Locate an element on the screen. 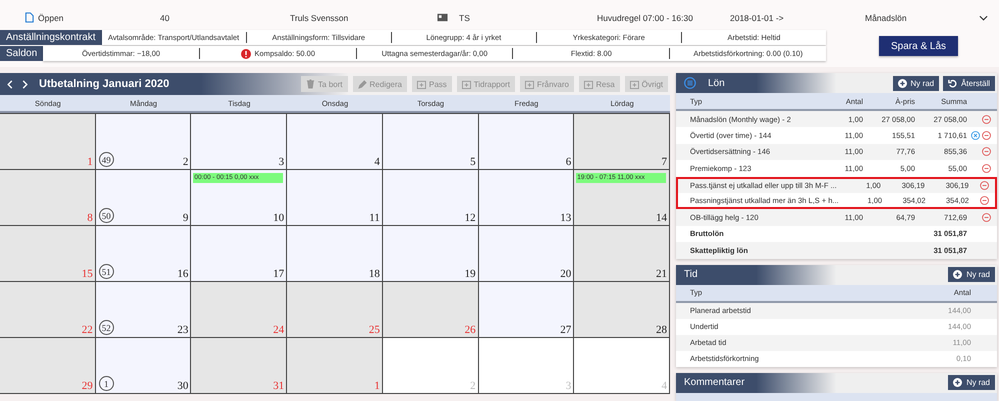 This screenshot has height=401, width=999. chevron-down-icon is located at coordinates (983, 17).